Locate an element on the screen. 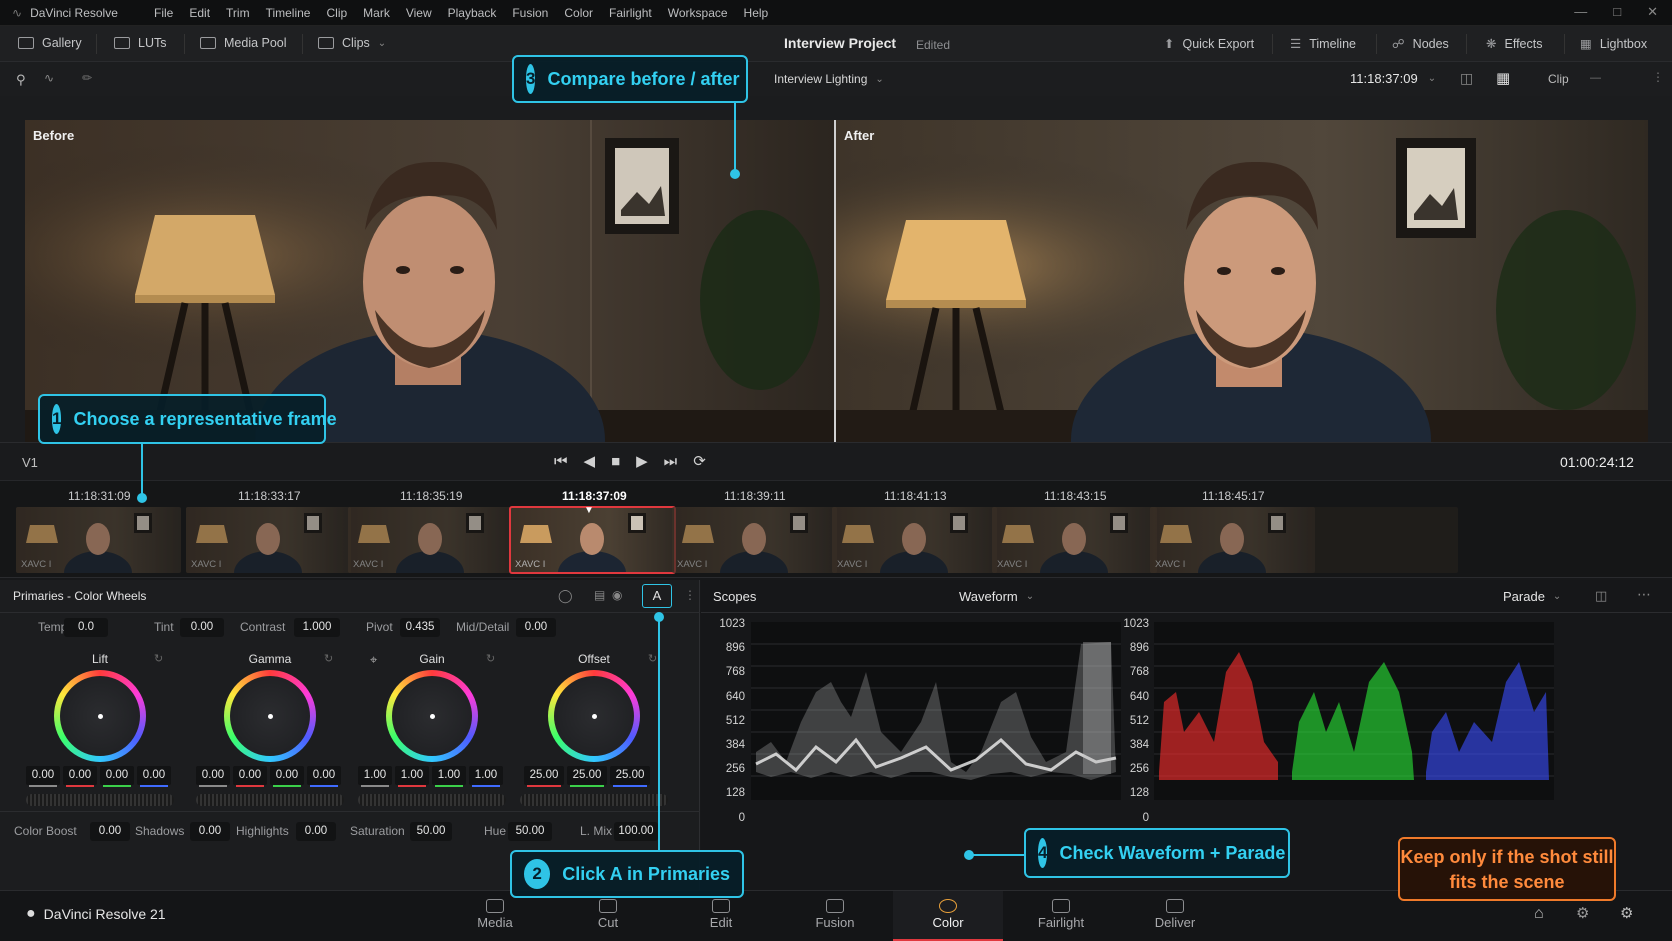 This screenshot has width=1672, height=941. menu-color: Color is located at coordinates (578, 13).